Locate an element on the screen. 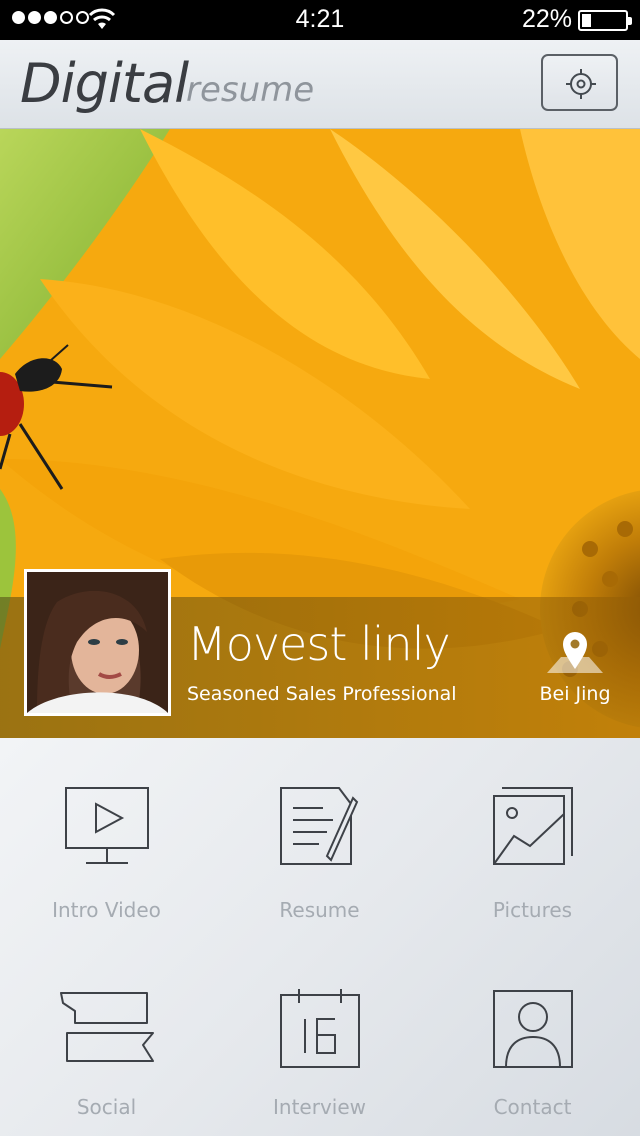  profile-name: Movest linly is located at coordinates (319, 644).